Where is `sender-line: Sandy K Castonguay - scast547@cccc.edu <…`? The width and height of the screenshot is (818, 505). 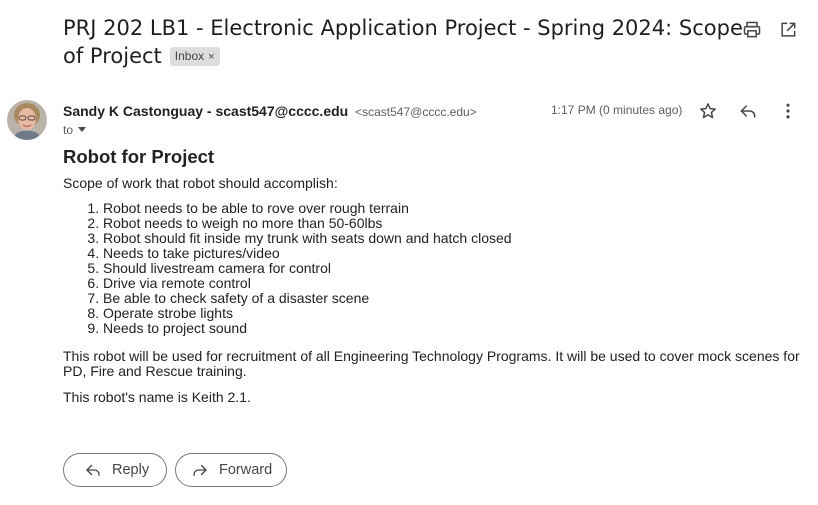
sender-line: Sandy K Castonguay - scast547@cccc.edu <… is located at coordinates (270, 111).